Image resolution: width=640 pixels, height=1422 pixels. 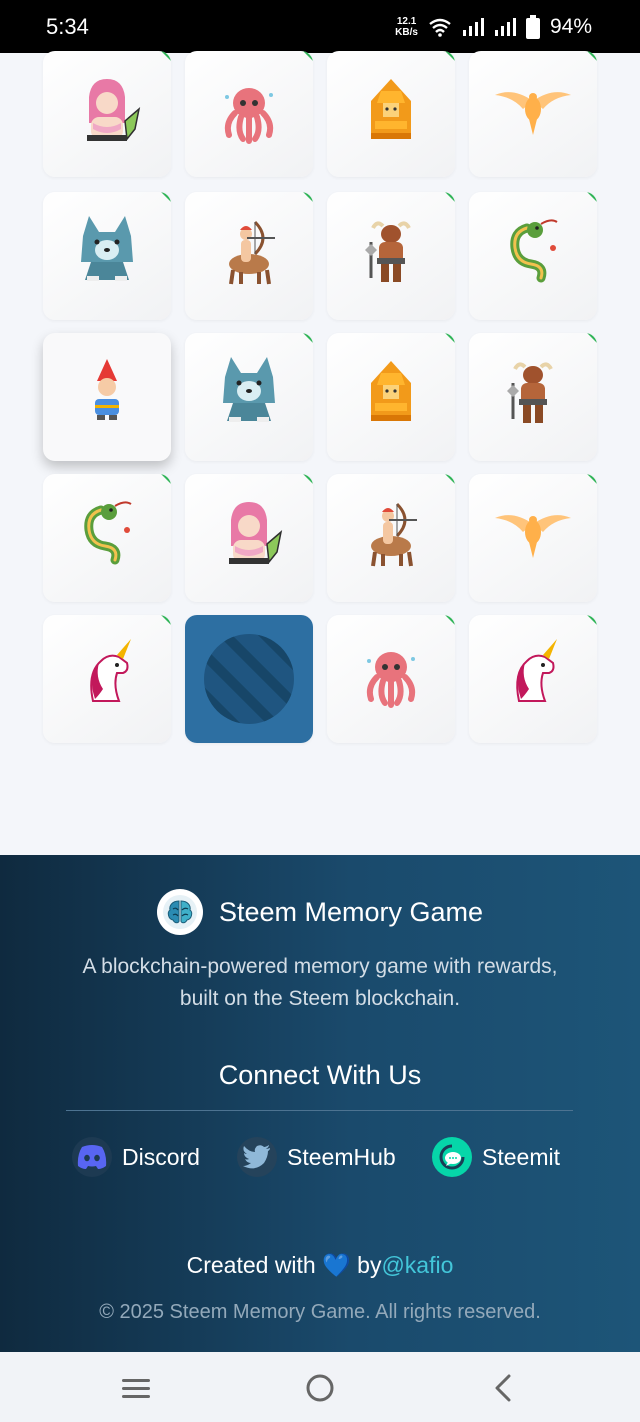 I want to click on gnome-icon, so click(x=107, y=389).